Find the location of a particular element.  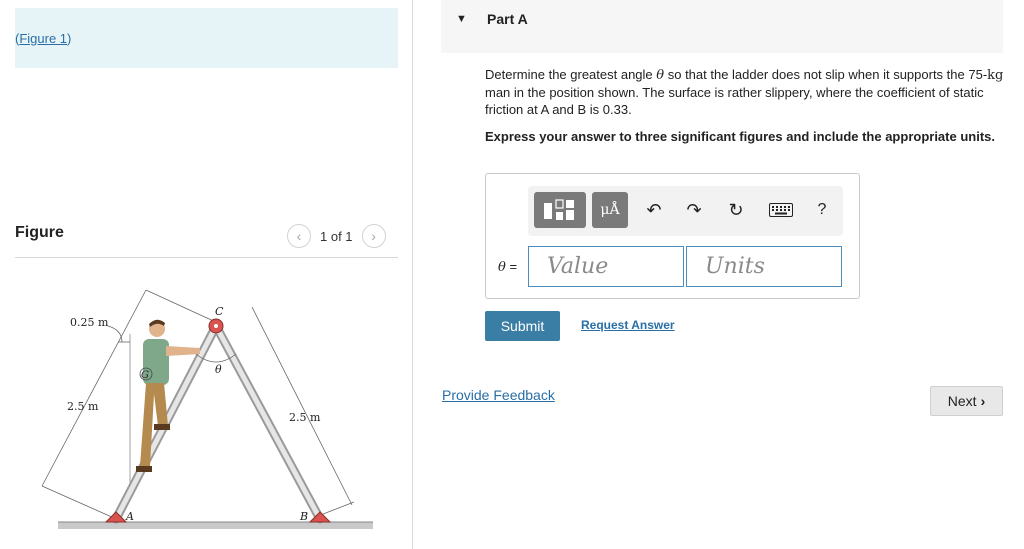

next-label: Next is located at coordinates (962, 401).